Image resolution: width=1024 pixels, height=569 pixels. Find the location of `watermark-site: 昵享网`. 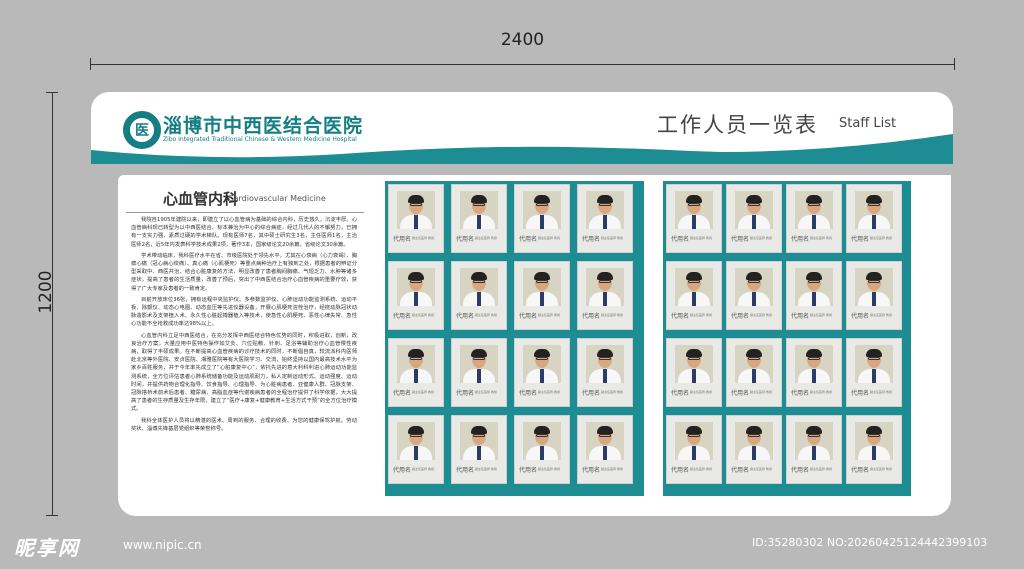

watermark-site: 昵享网 is located at coordinates (47, 548).